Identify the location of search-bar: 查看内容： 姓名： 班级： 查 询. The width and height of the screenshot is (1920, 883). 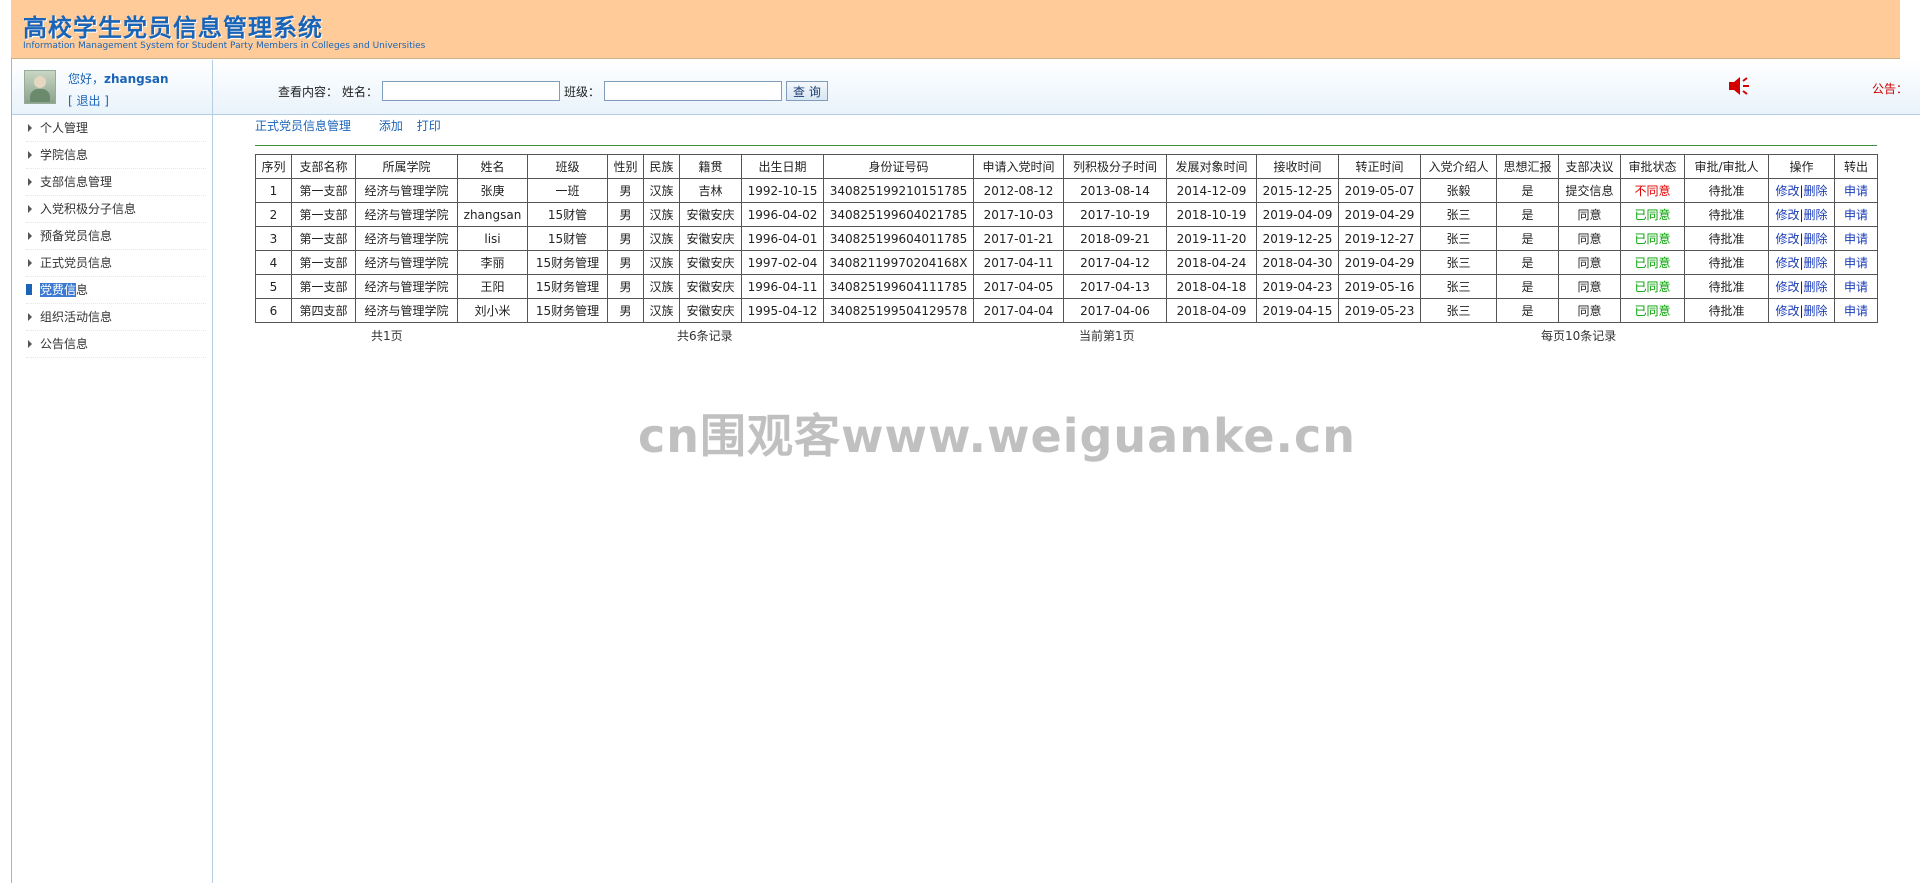
(553, 91).